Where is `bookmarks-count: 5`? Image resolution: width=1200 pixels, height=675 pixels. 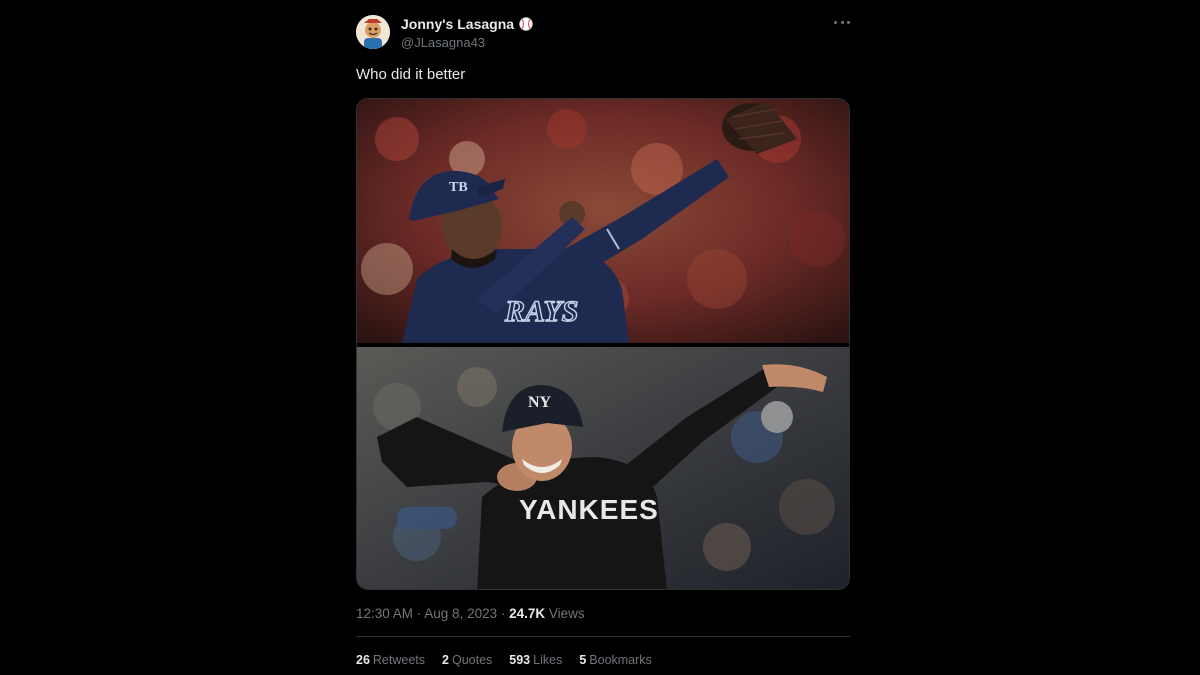 bookmarks-count: 5 is located at coordinates (583, 660).